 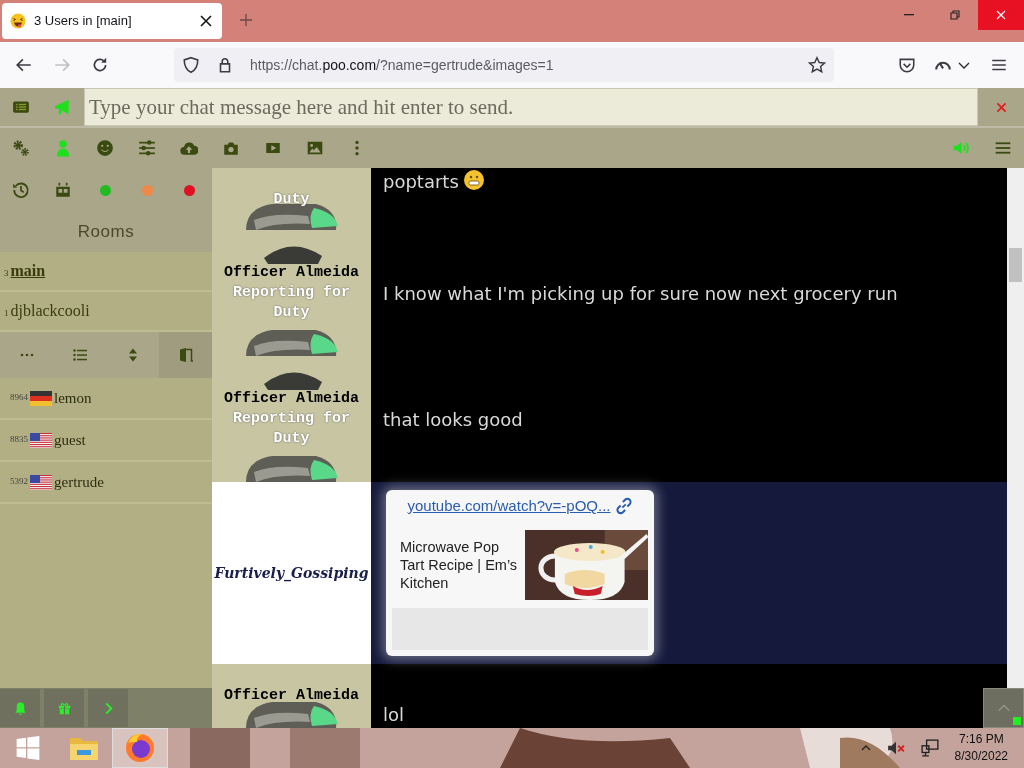 What do you see at coordinates (315, 148) in the screenshot?
I see `image-icon` at bounding box center [315, 148].